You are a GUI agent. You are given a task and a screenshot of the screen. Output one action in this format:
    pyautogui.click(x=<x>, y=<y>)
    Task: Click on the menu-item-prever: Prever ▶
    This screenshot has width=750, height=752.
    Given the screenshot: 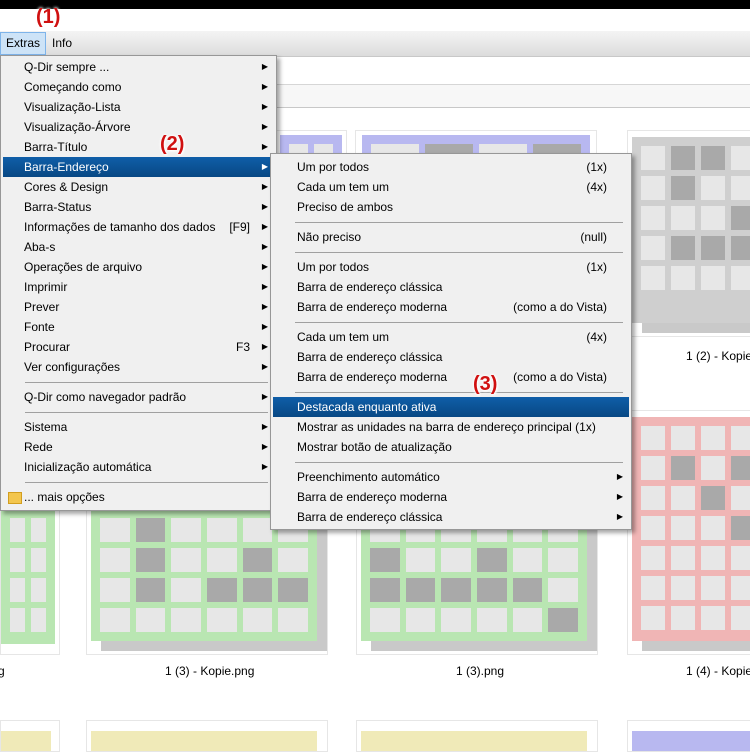 What is the action you would take?
    pyautogui.click(x=138, y=307)
    